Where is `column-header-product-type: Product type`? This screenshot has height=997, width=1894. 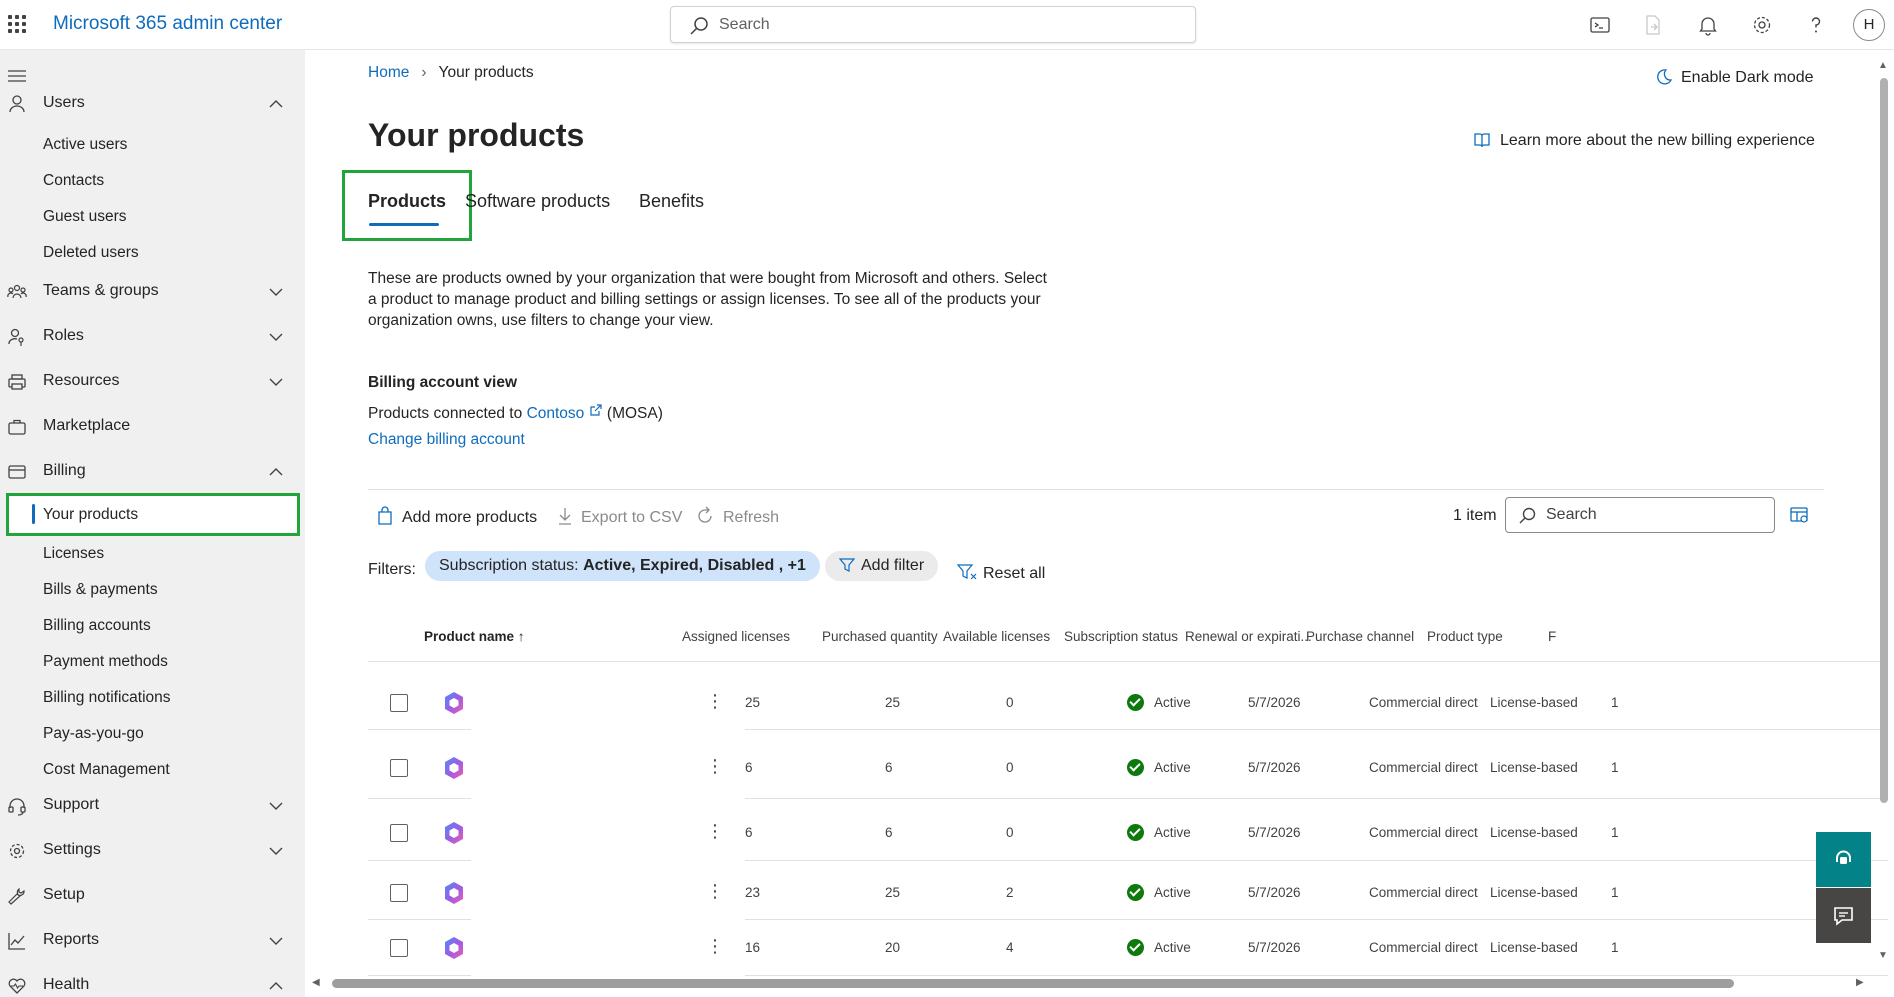
column-header-product-type: Product type is located at coordinates (1465, 636).